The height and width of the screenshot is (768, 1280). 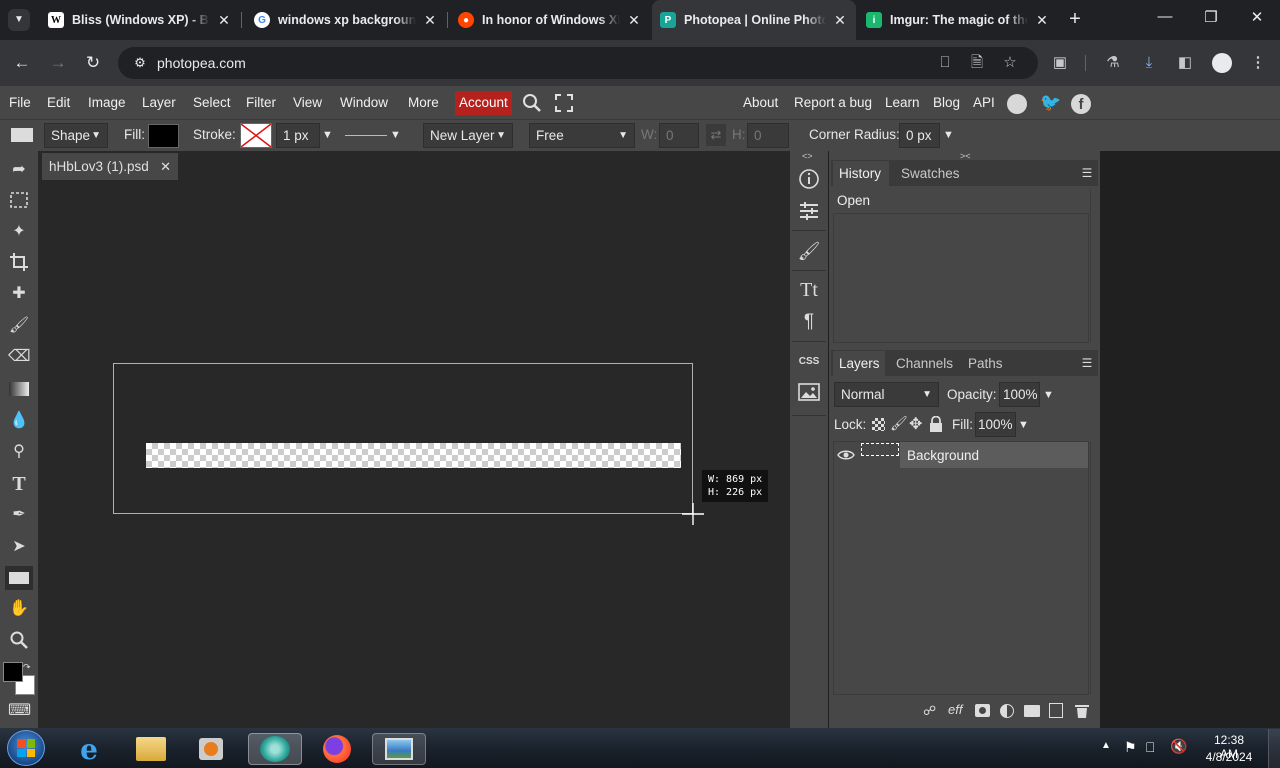 What do you see at coordinates (298, 135) in the screenshot?
I see `stroke-width-input: 1 px` at bounding box center [298, 135].